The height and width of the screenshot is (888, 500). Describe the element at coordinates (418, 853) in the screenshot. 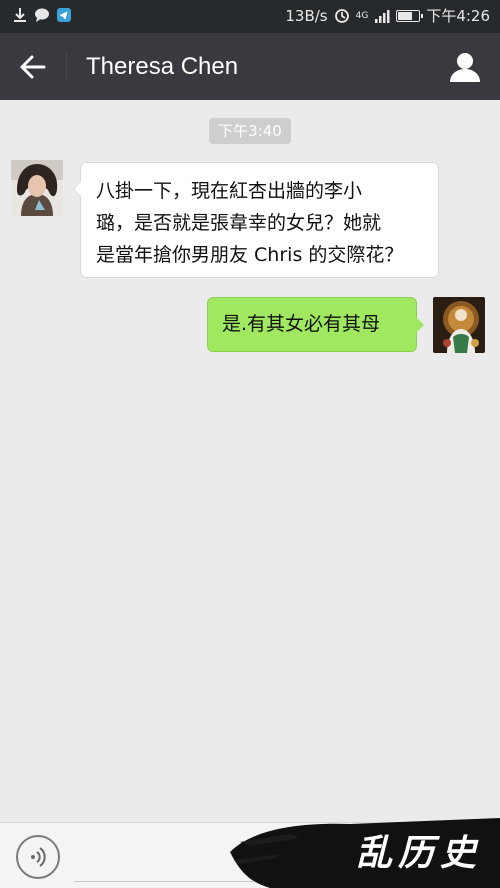

I see `watermark-text: 乱历史` at that location.